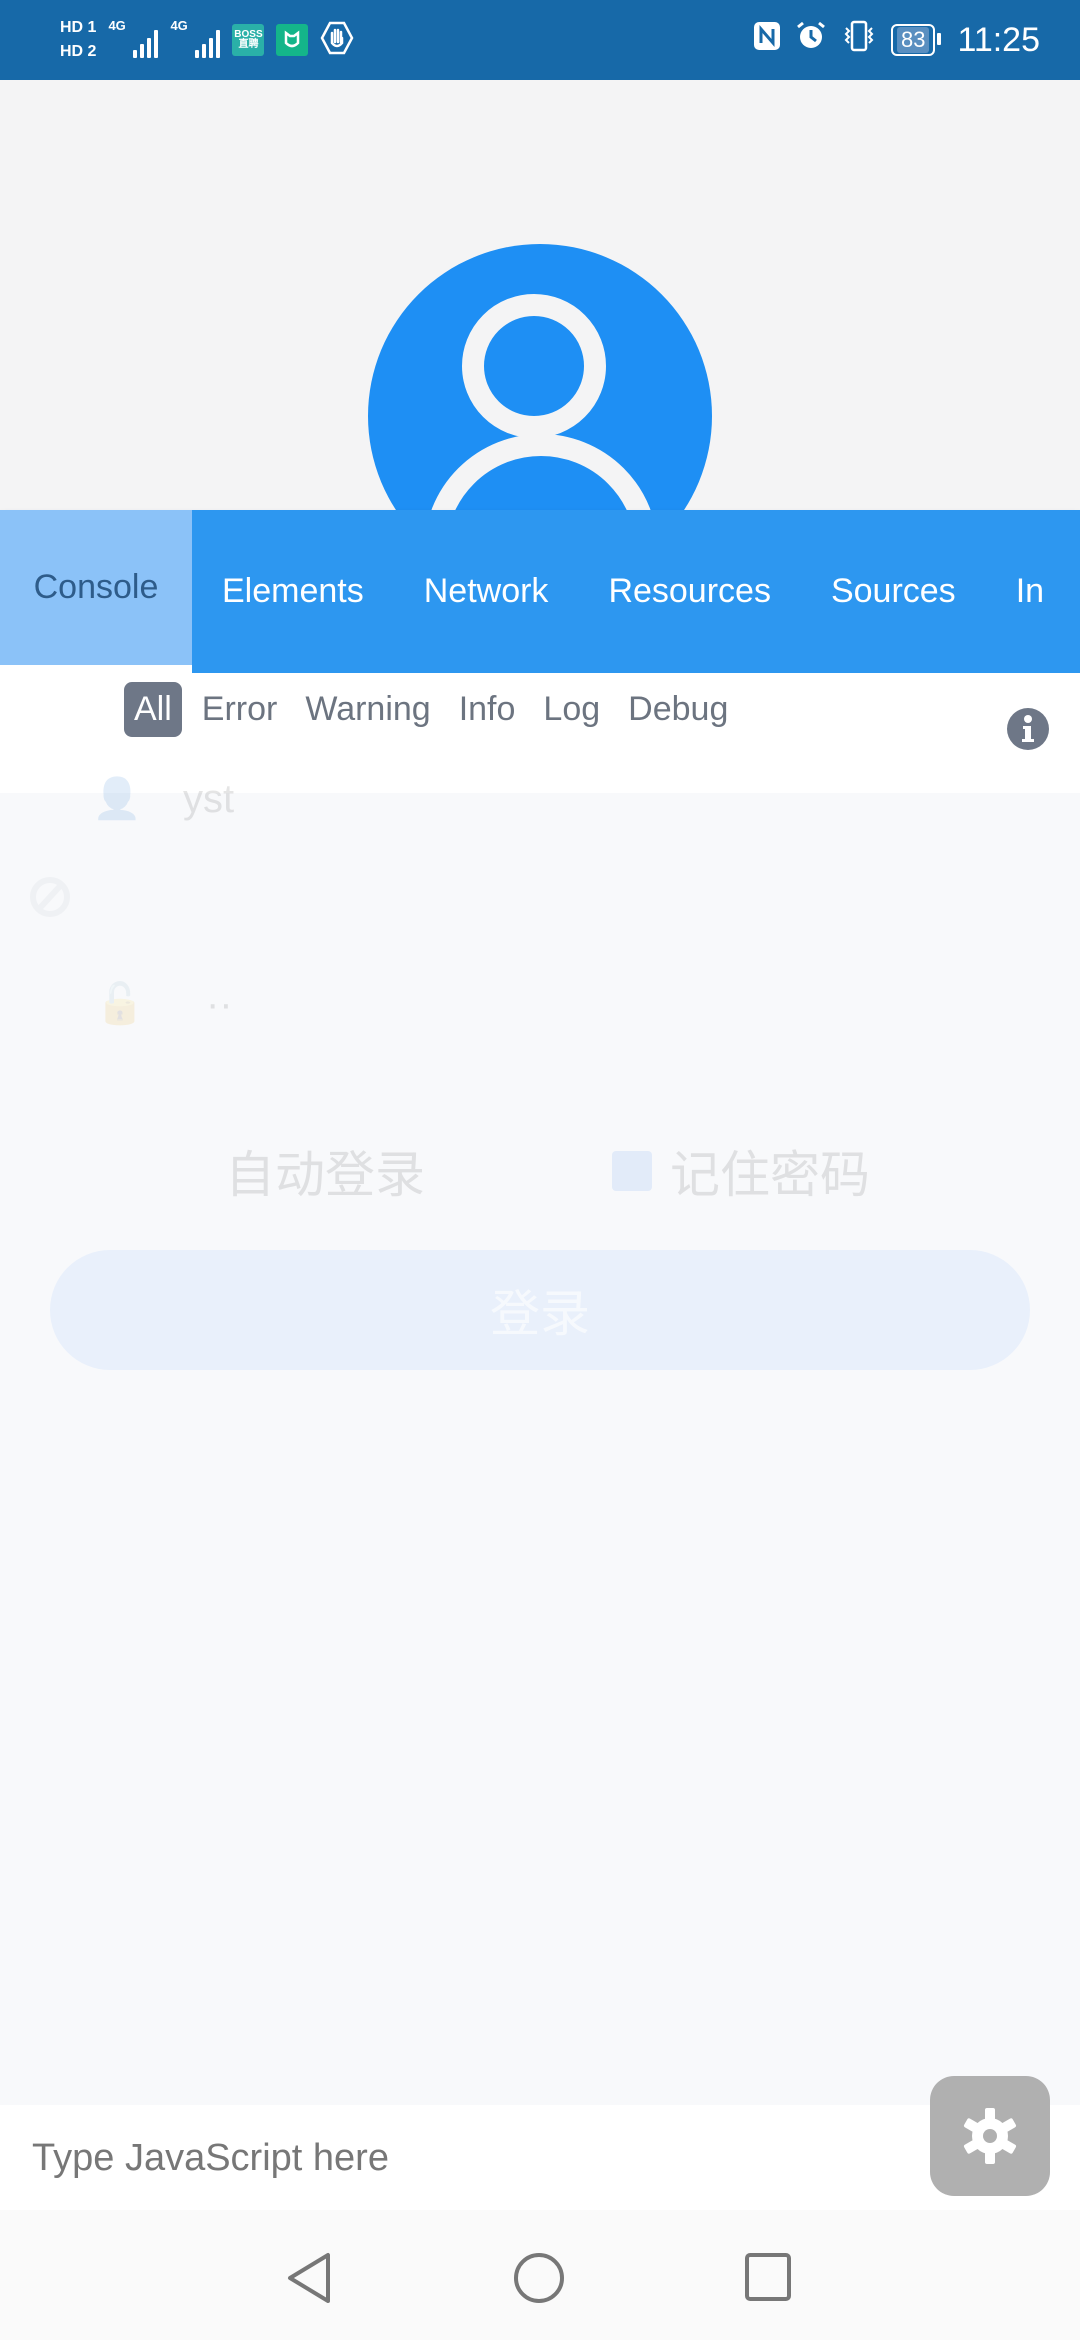 This screenshot has height=2340, width=1080. What do you see at coordinates (811, 40) in the screenshot?
I see `alarm-icon` at bounding box center [811, 40].